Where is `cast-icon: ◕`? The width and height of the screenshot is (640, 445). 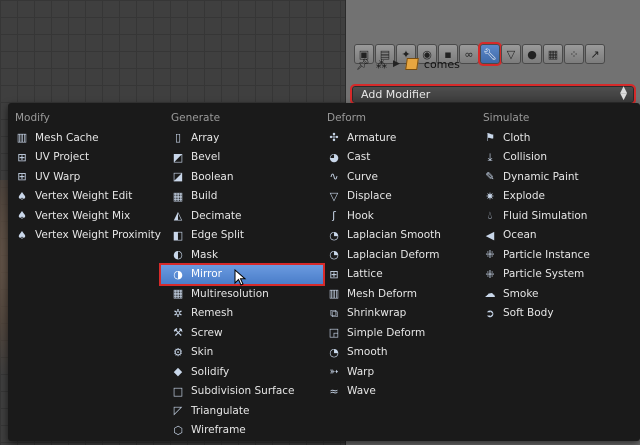 cast-icon: ◕ is located at coordinates (334, 157).